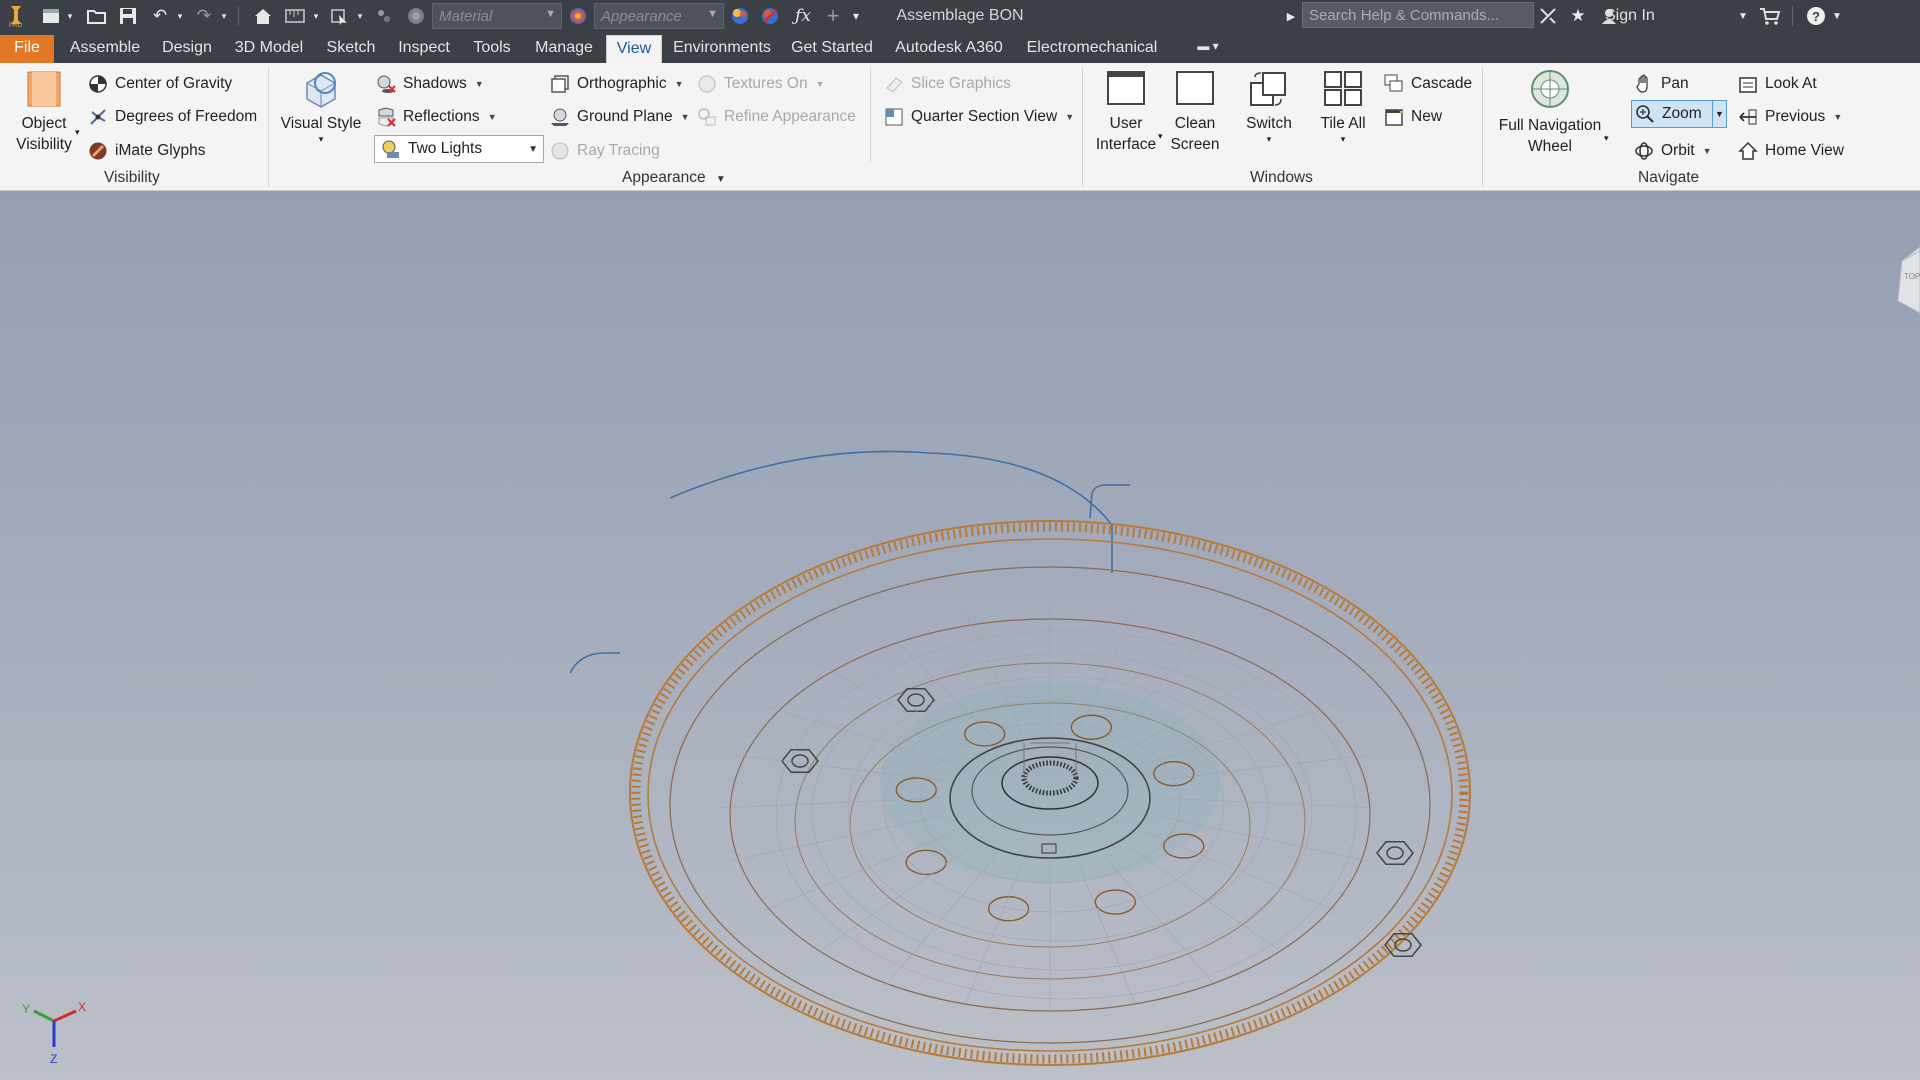 Image resolution: width=1920 pixels, height=1080 pixels. I want to click on center-of-gravity-button: Center of Gravity, so click(160, 84).